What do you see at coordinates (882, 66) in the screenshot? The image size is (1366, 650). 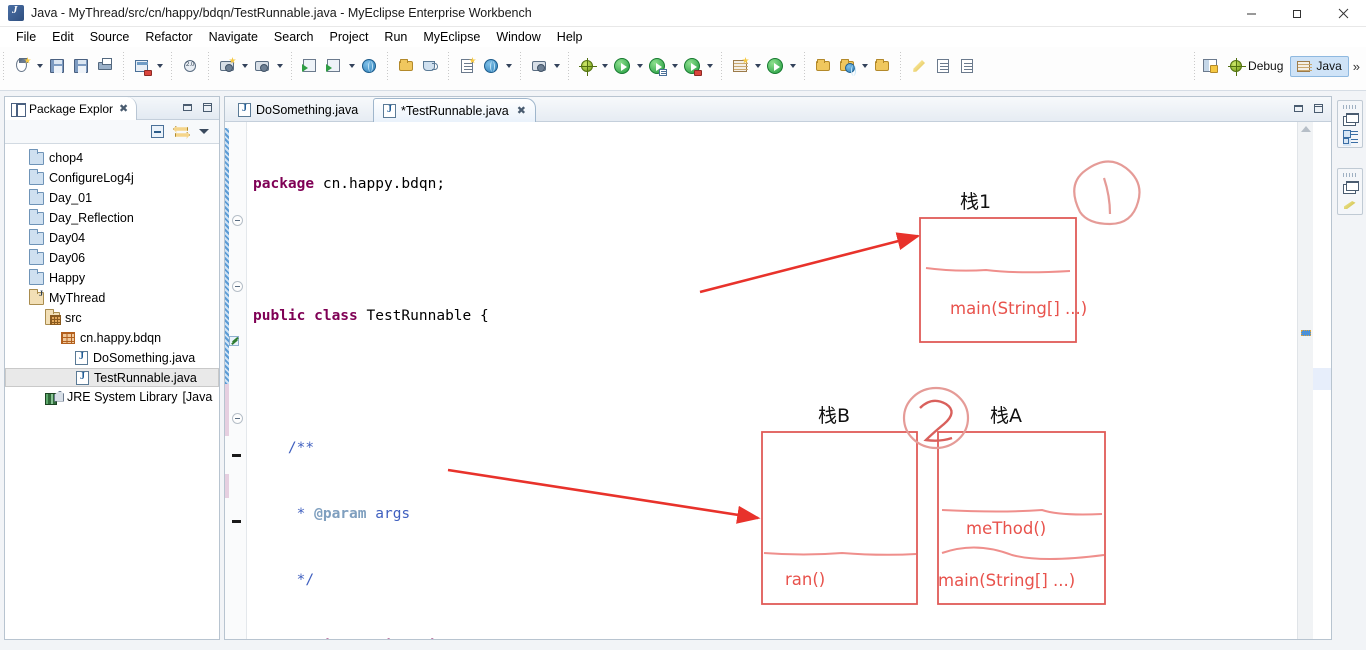 I see `yellow-folder-icon` at bounding box center [882, 66].